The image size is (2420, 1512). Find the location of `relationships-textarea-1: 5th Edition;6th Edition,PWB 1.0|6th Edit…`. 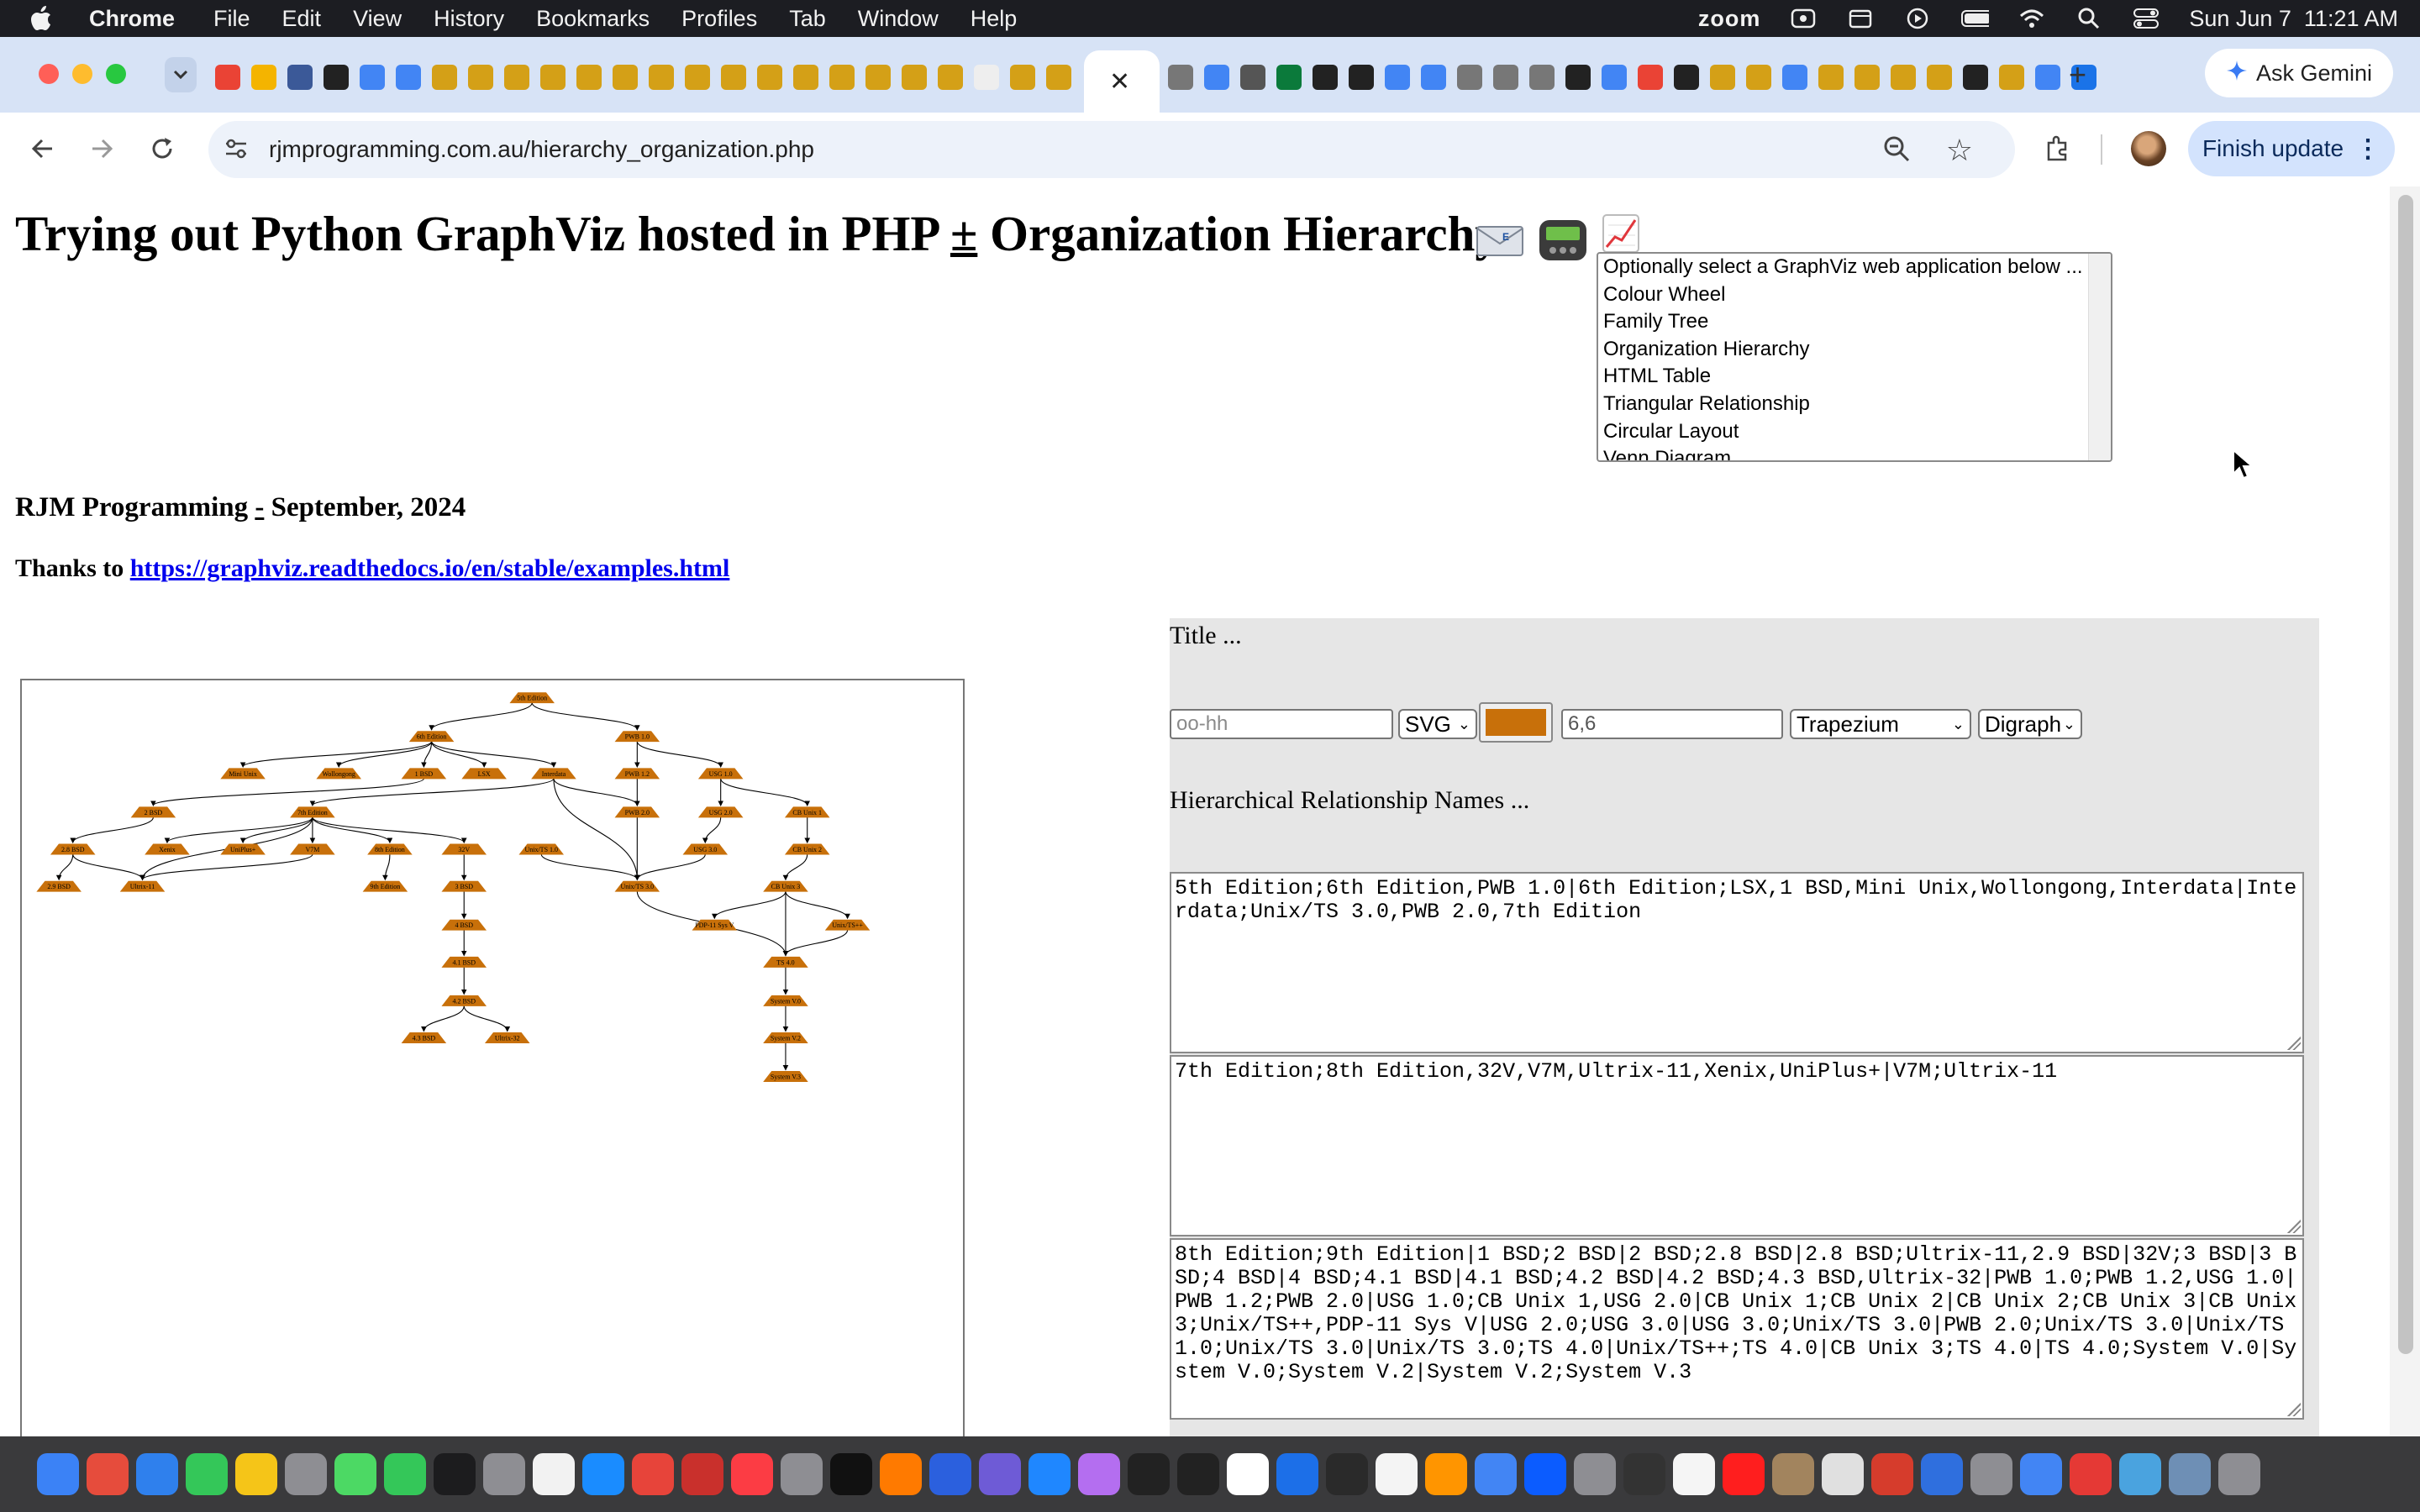

relationships-textarea-1: 5th Edition;6th Edition,PWB 1.0|6th Edit… is located at coordinates (1737, 962).